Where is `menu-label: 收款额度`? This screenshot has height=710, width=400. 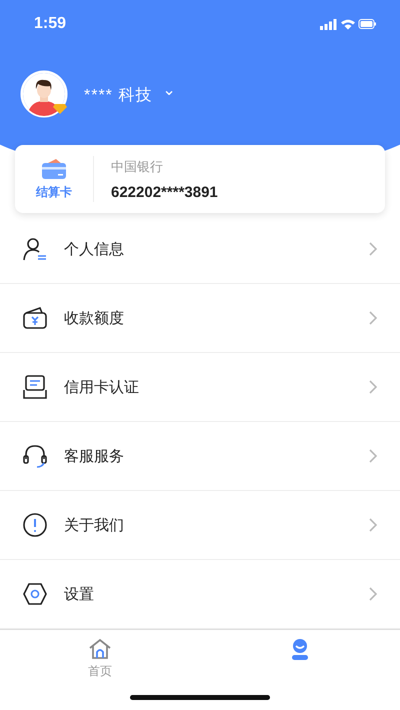
menu-label: 收款额度 is located at coordinates (94, 318).